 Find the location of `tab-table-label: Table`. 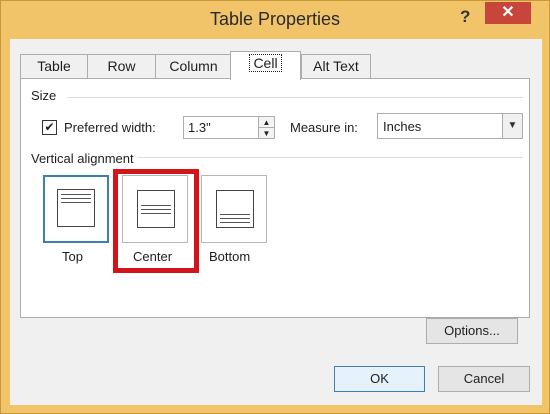

tab-table-label: Table is located at coordinates (54, 66).